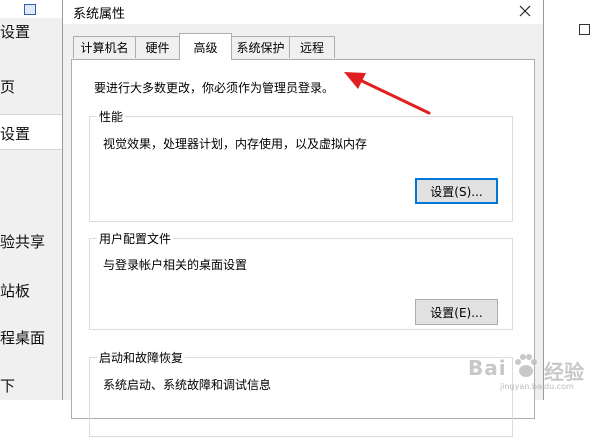 The height and width of the screenshot is (437, 600). I want to click on maximize-icon, so click(584, 29).